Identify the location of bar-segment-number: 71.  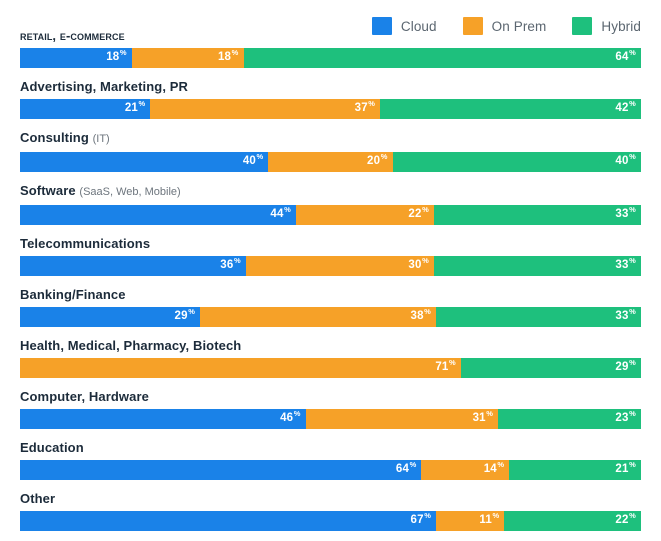
(442, 367).